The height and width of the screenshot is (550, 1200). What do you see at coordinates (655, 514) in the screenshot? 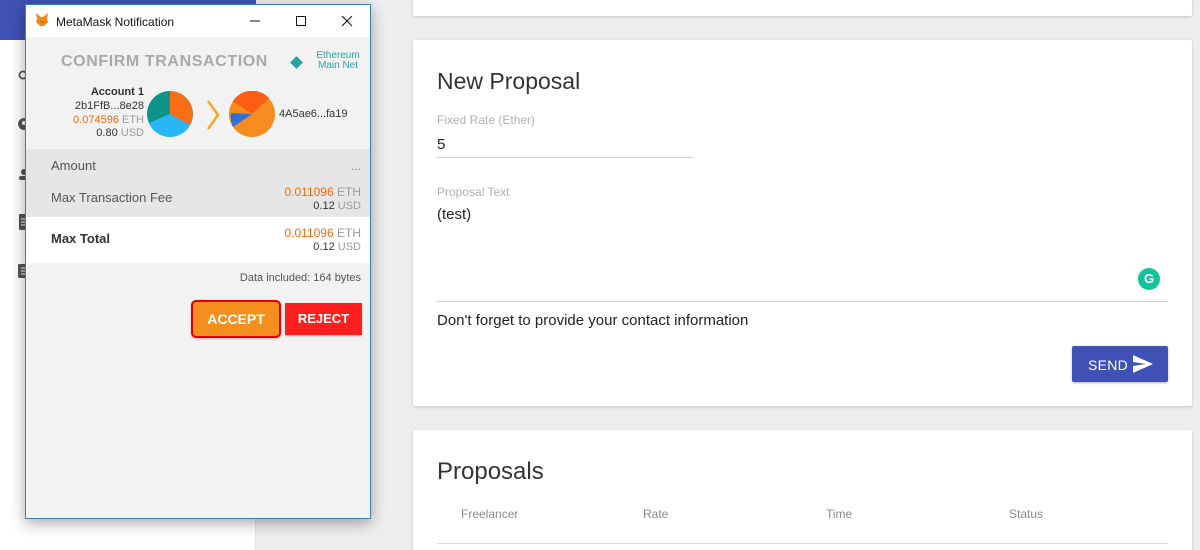
I see `column-header-rate: Rate` at bounding box center [655, 514].